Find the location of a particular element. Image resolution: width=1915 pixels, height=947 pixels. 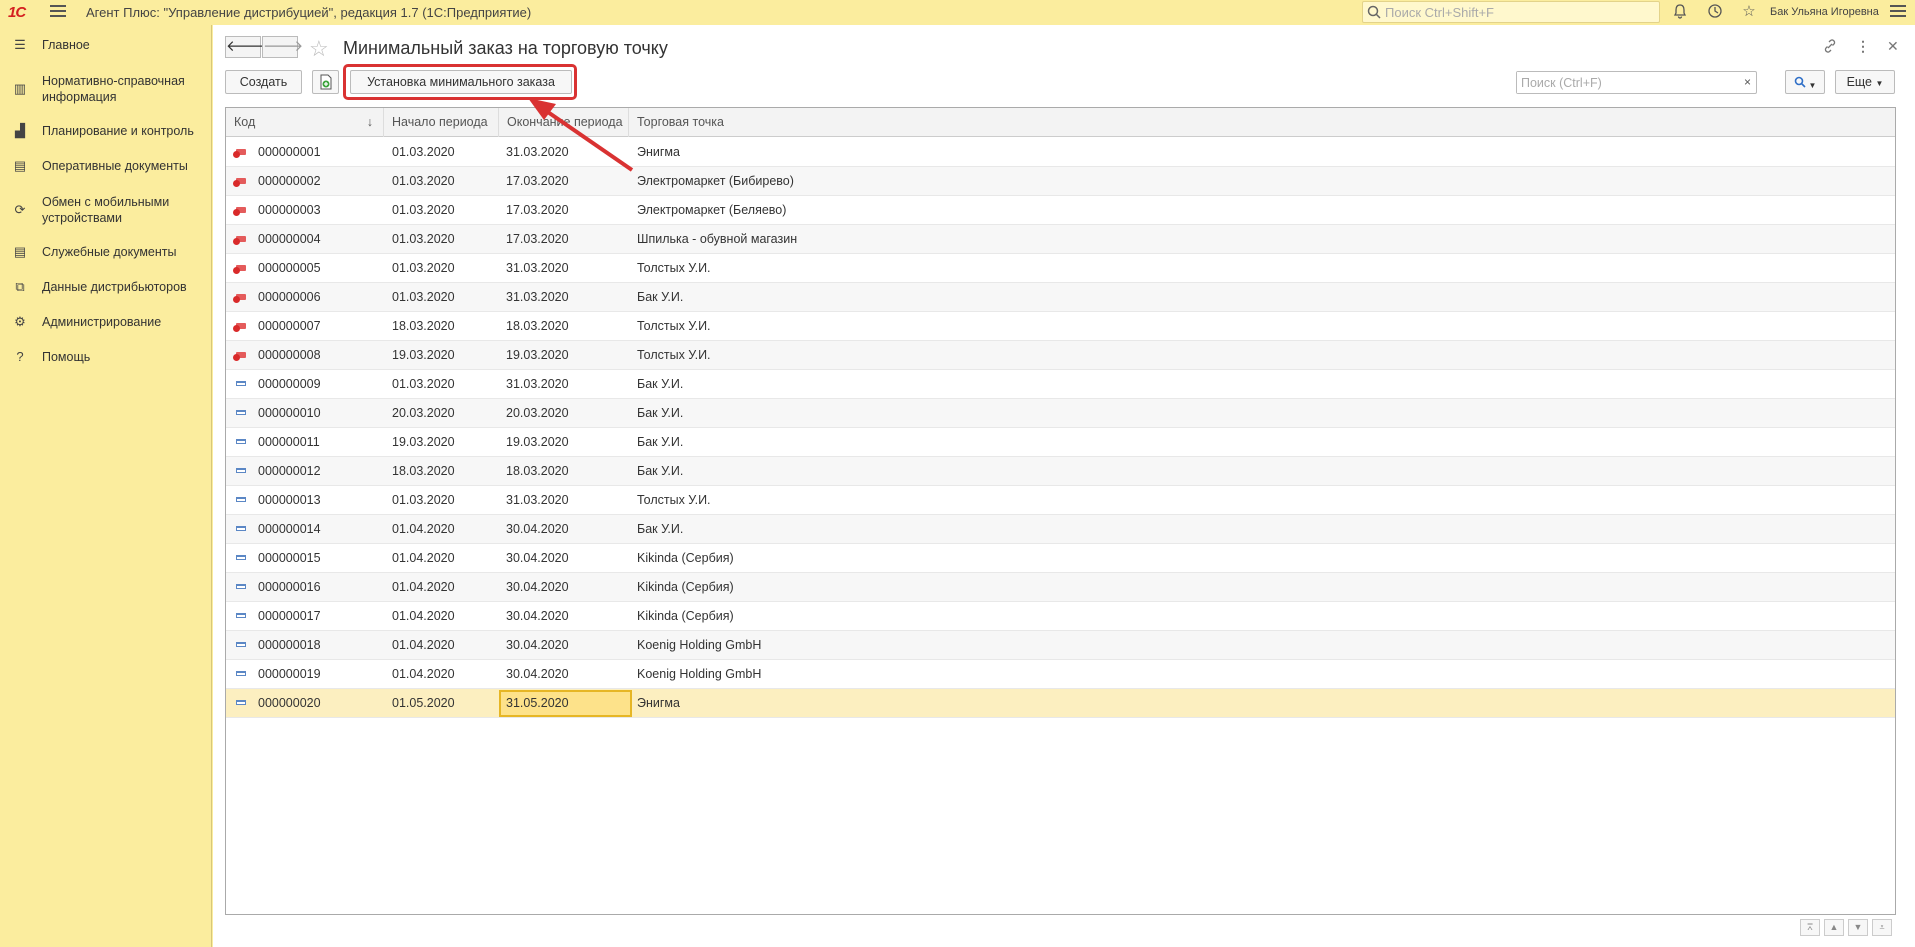

history-icon is located at coordinates (1715, 12).